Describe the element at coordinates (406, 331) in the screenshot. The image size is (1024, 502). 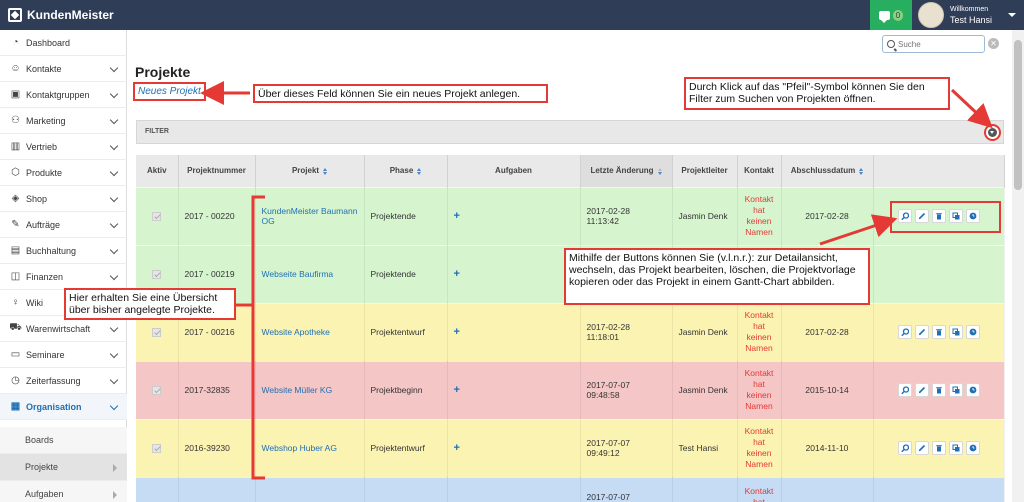
I see `cell-phase: Projektentwurf` at that location.